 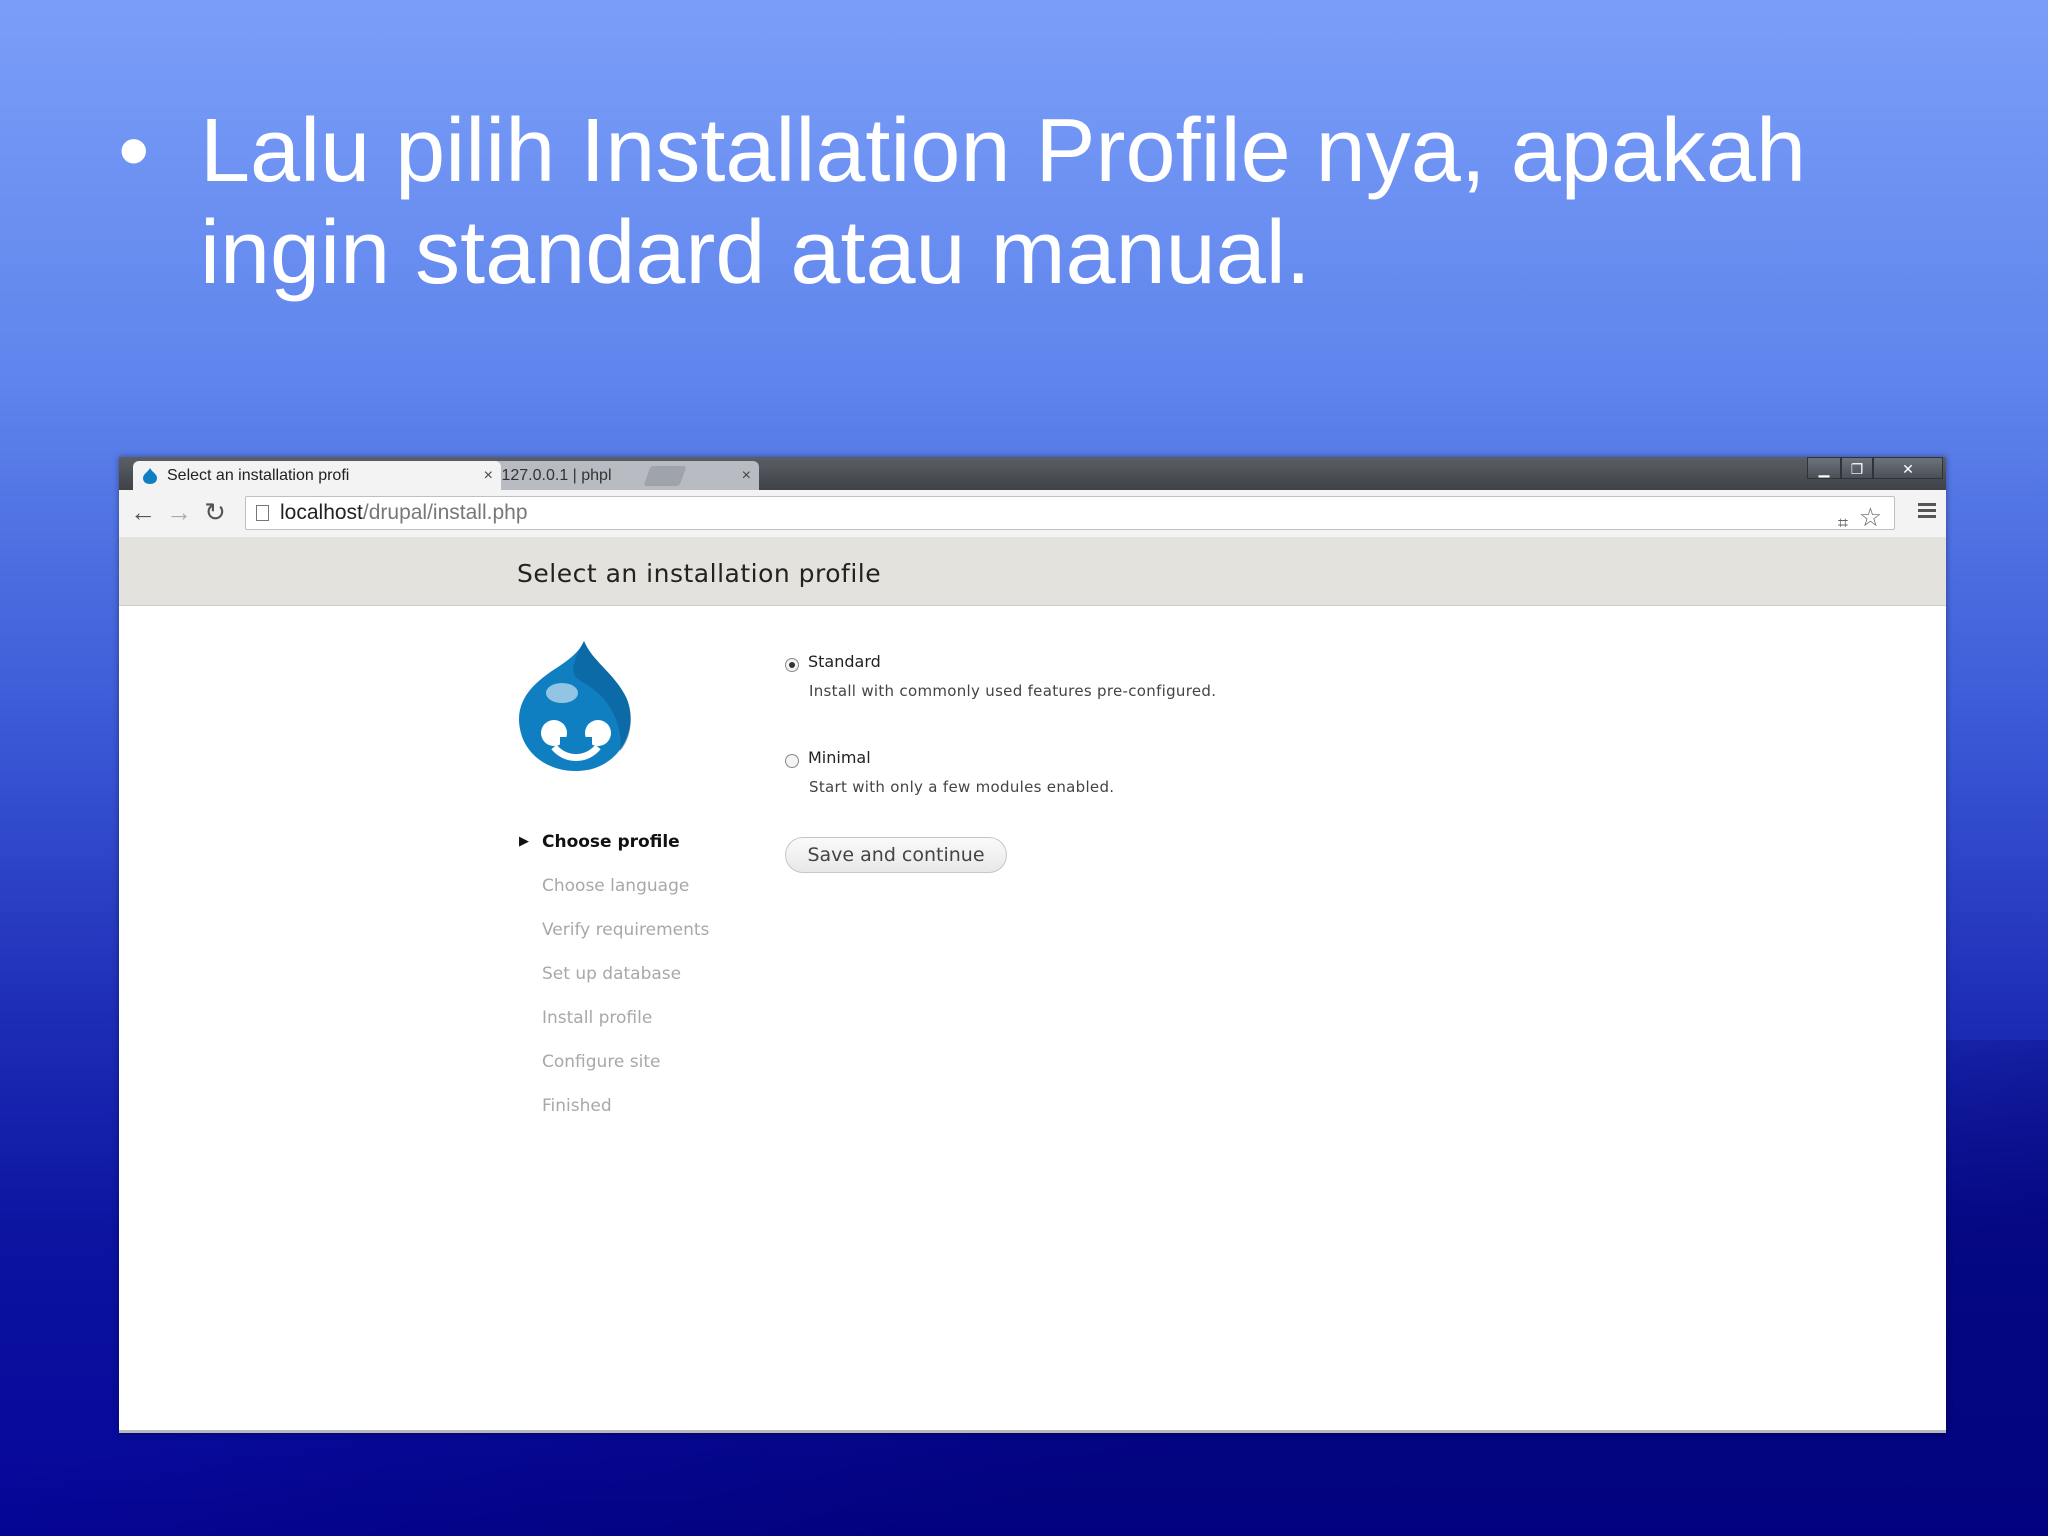 What do you see at coordinates (1870, 517) in the screenshot?
I see `bookmark-star-icon: ☆` at bounding box center [1870, 517].